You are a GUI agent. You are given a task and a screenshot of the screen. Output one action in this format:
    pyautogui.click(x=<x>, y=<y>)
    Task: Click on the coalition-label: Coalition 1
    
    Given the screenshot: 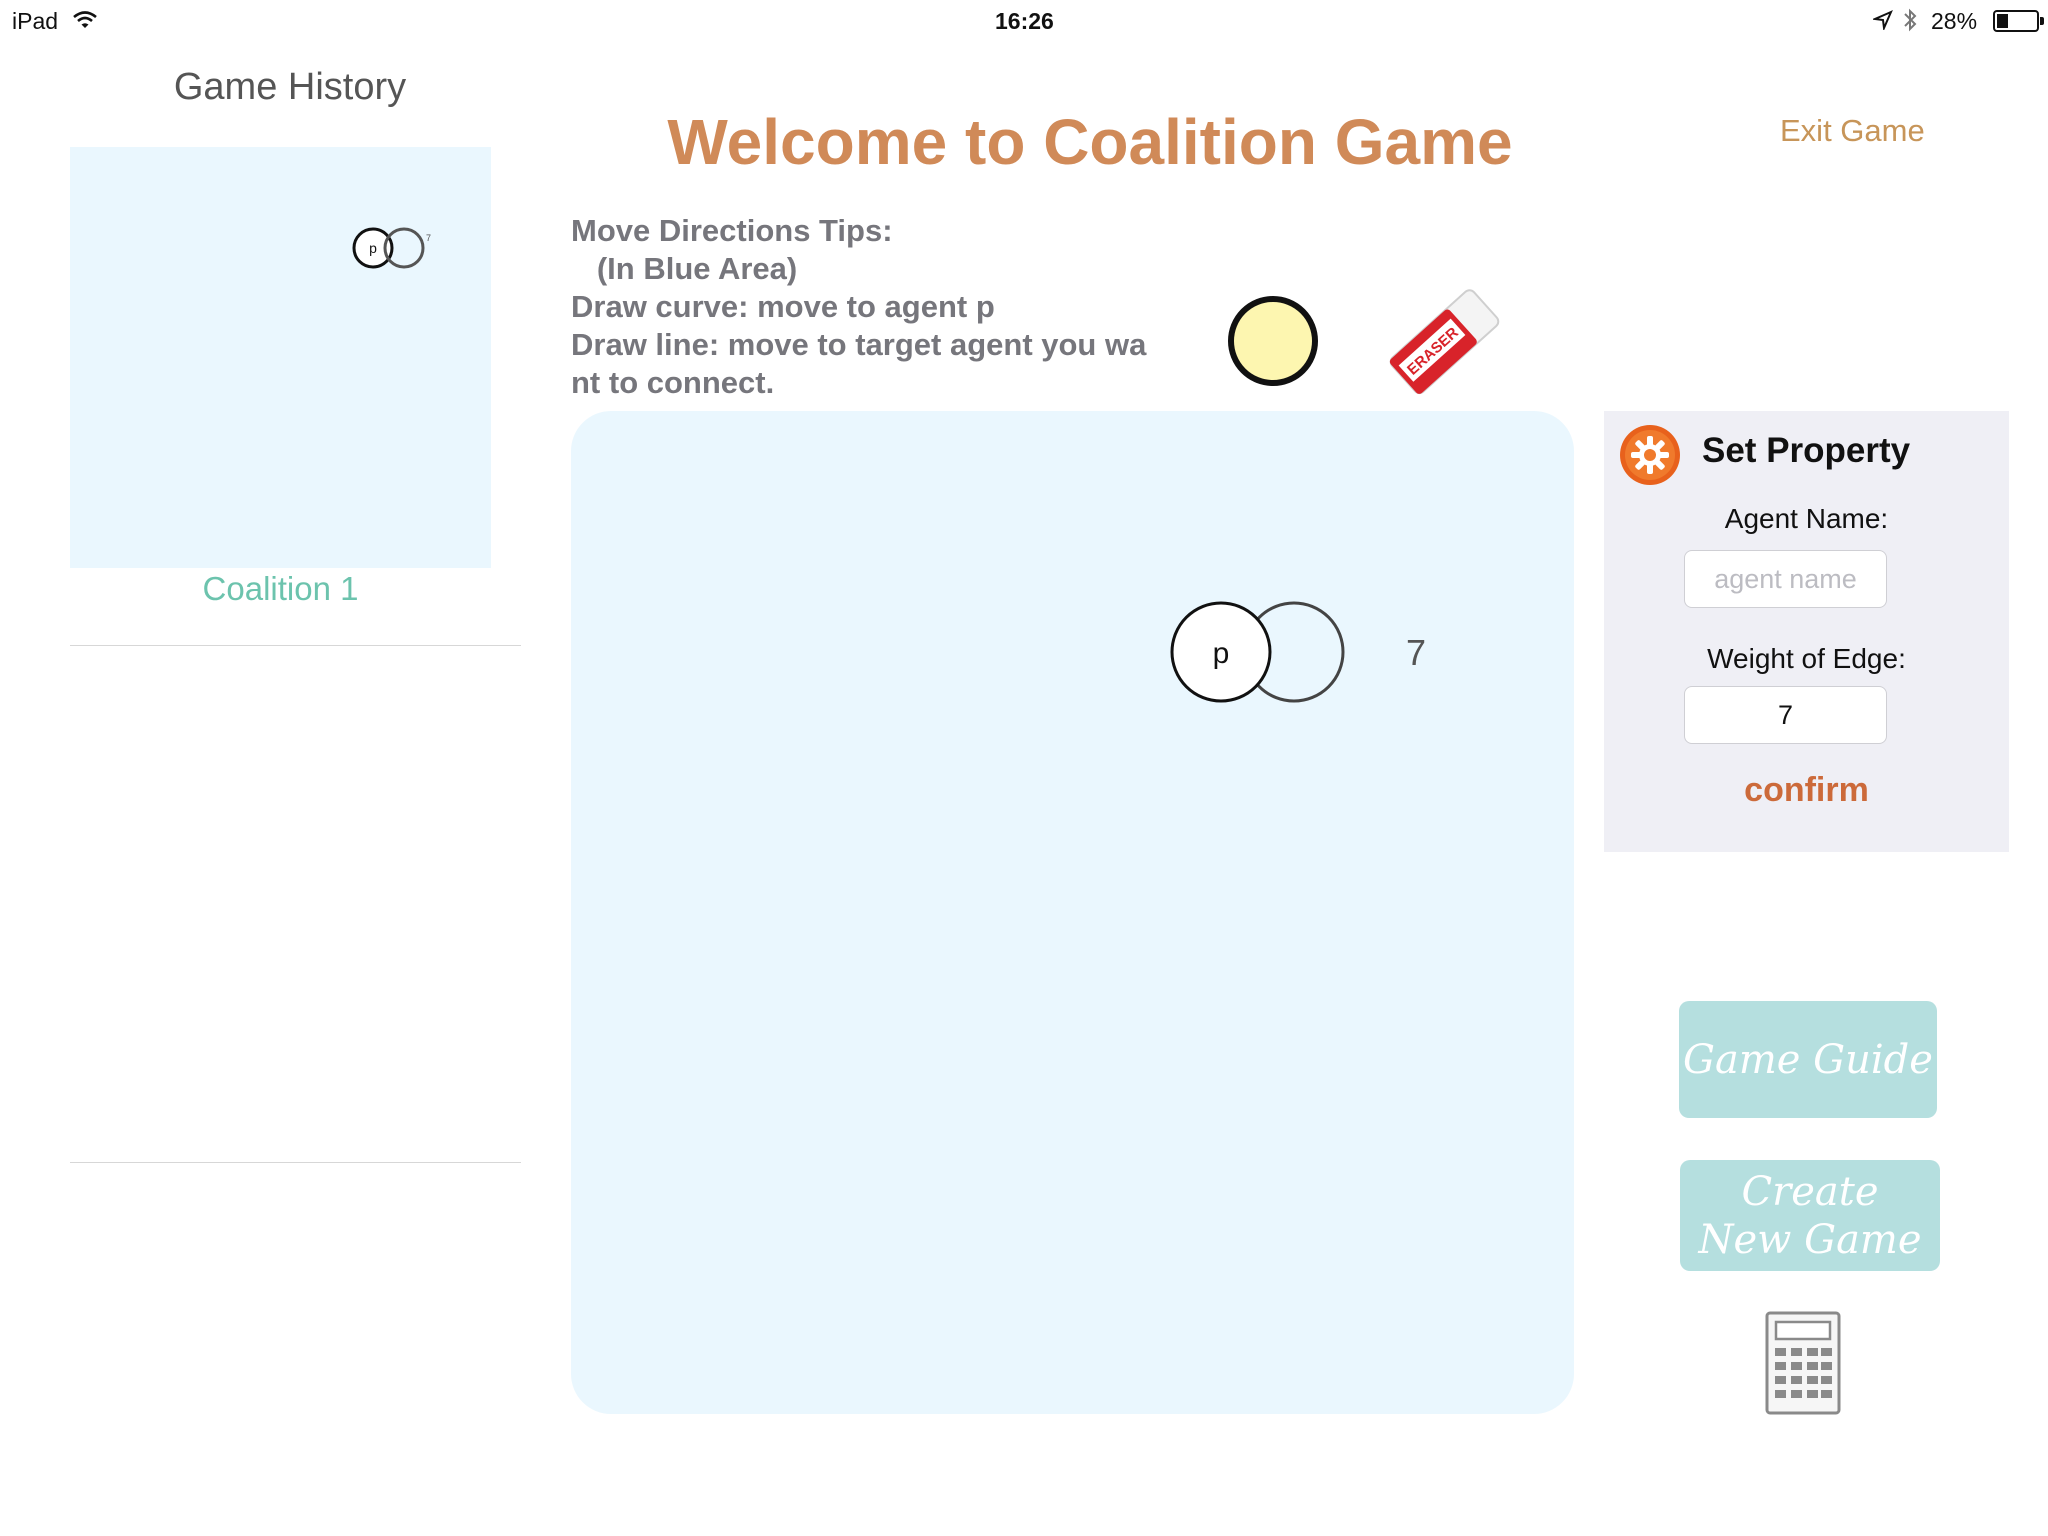 What is the action you would take?
    pyautogui.click(x=280, y=589)
    